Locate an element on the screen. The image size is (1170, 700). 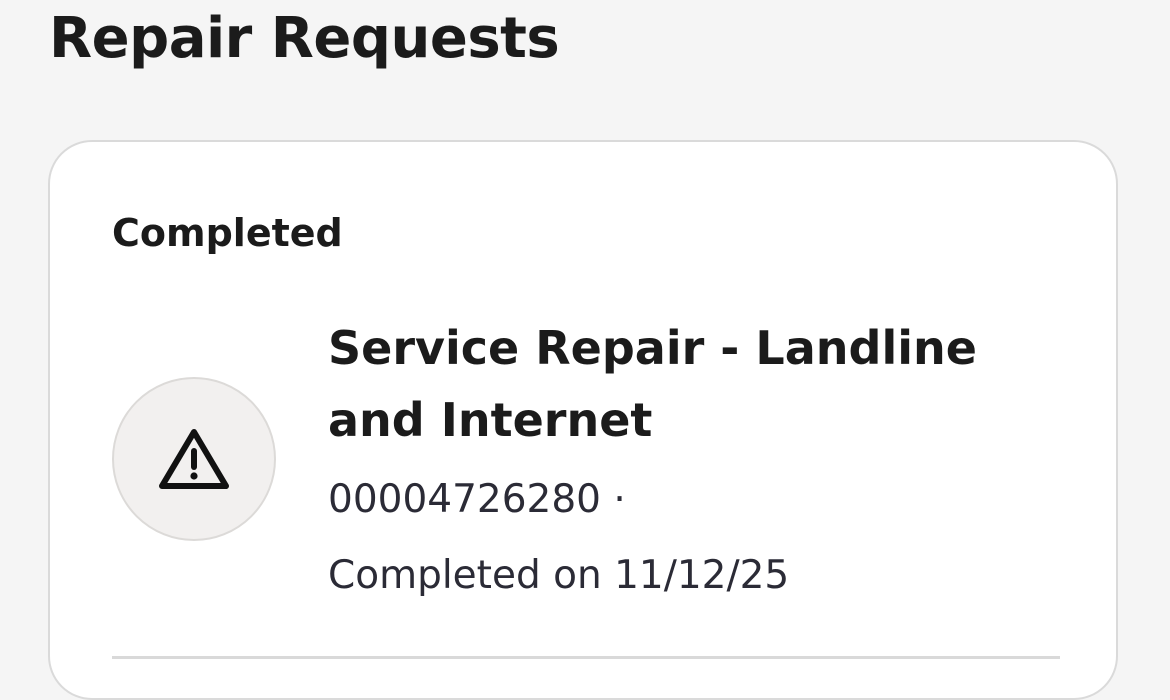
request-id: 00004726280 · is located at coordinates (477, 499).